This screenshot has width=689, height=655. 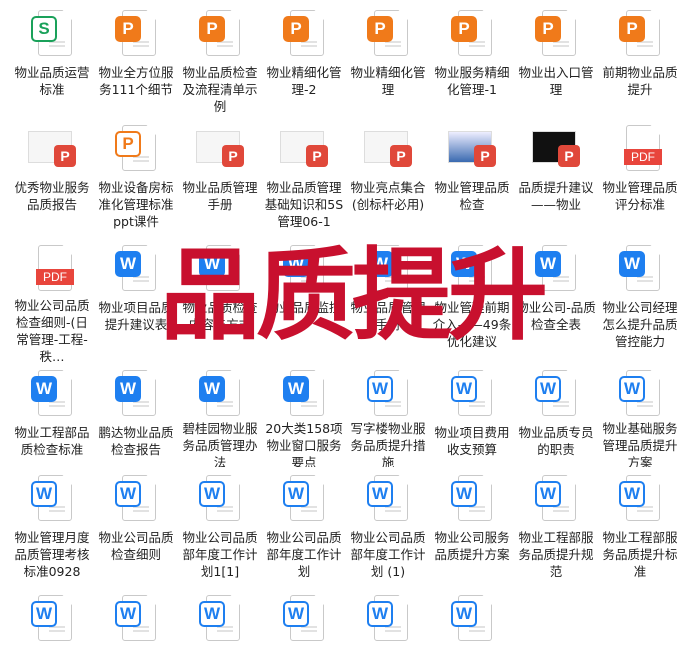 I want to click on file-item: W 物业品质检查内容与方式, so click(x=220, y=302).